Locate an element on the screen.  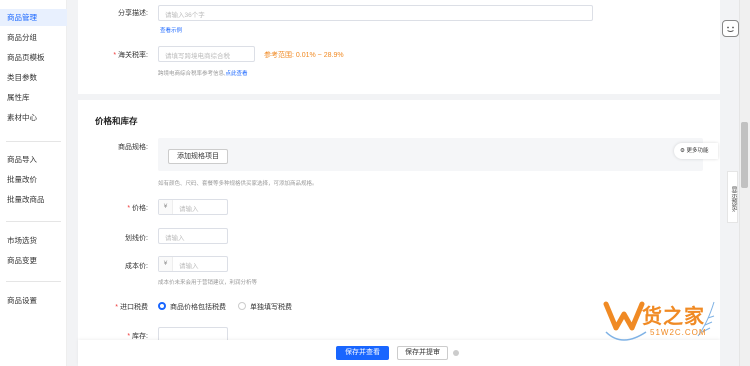
strike-price-label: 划线价: is located at coordinates (136, 238).